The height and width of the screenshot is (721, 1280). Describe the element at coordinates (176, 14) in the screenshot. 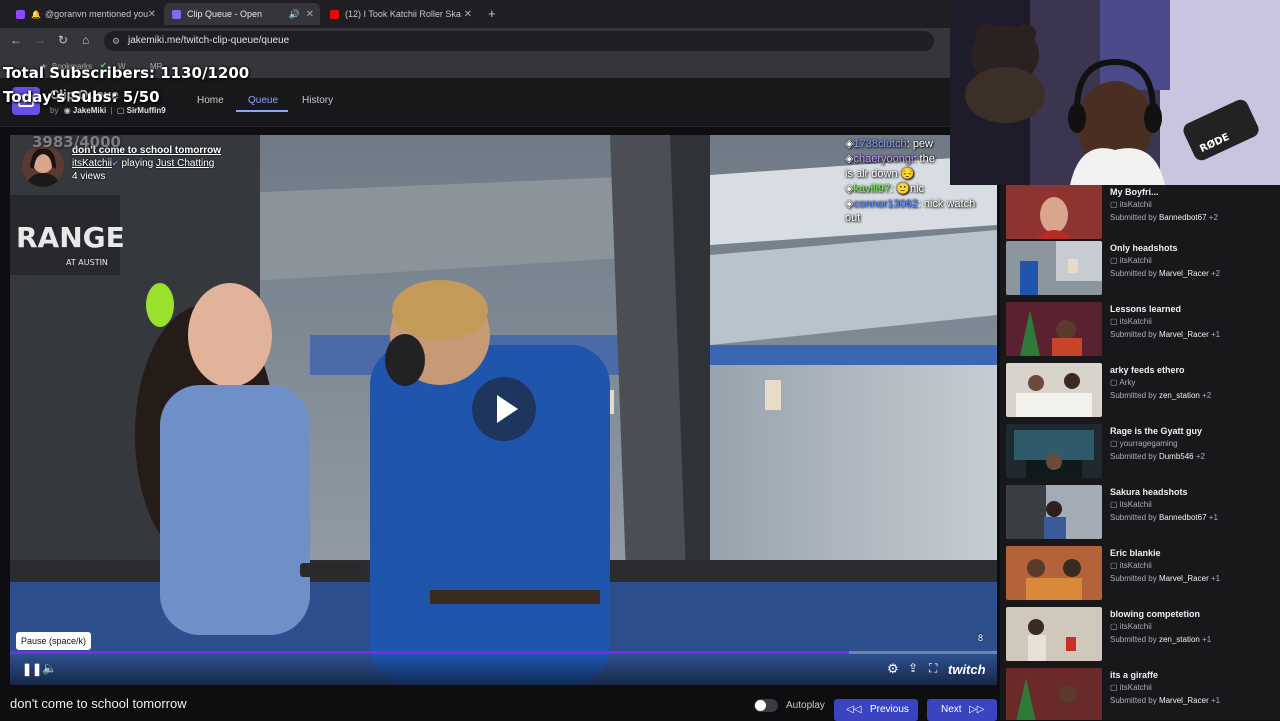

I see `clip-queue-icon` at that location.